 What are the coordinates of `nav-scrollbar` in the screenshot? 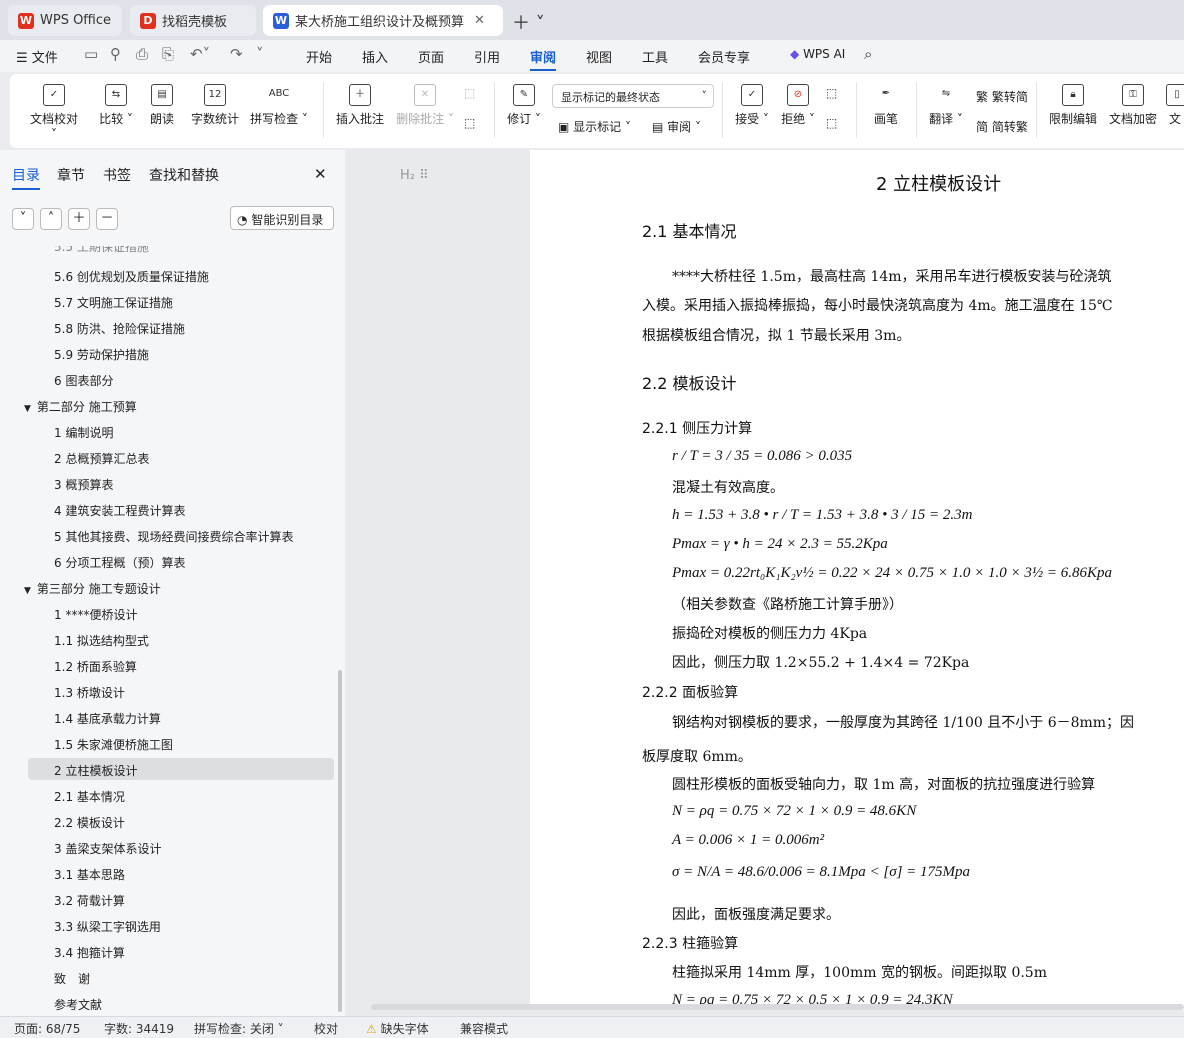 It's located at (340, 841).